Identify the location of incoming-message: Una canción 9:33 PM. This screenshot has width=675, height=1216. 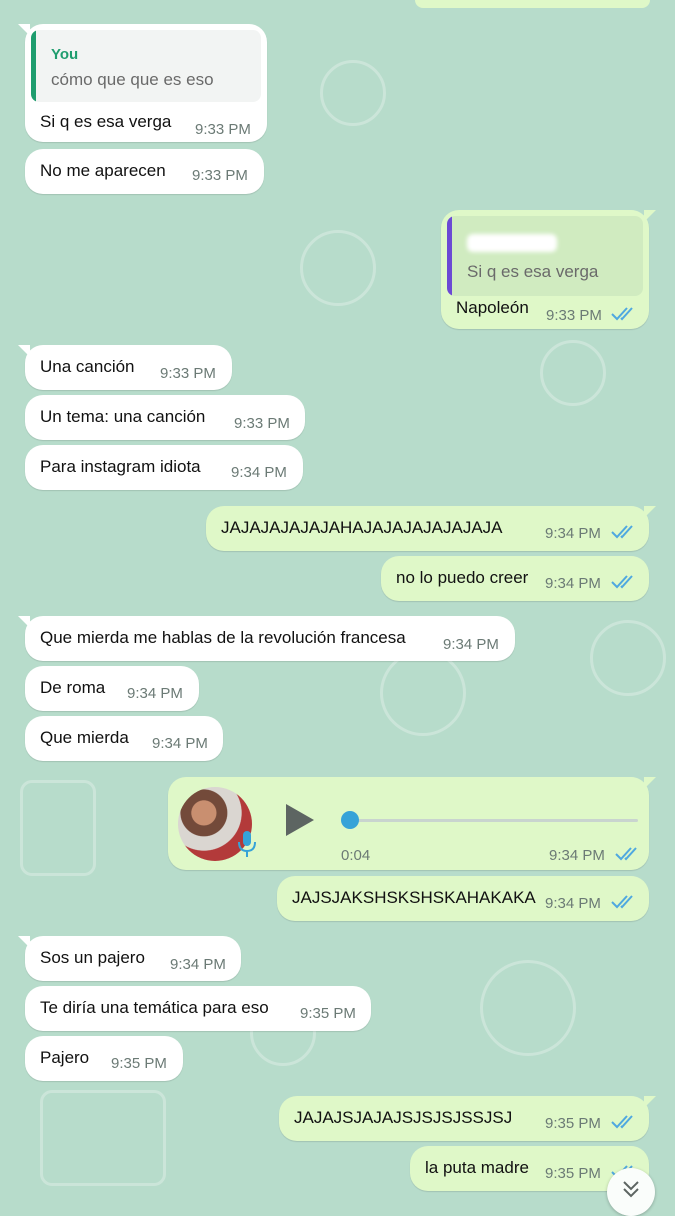
(125, 367).